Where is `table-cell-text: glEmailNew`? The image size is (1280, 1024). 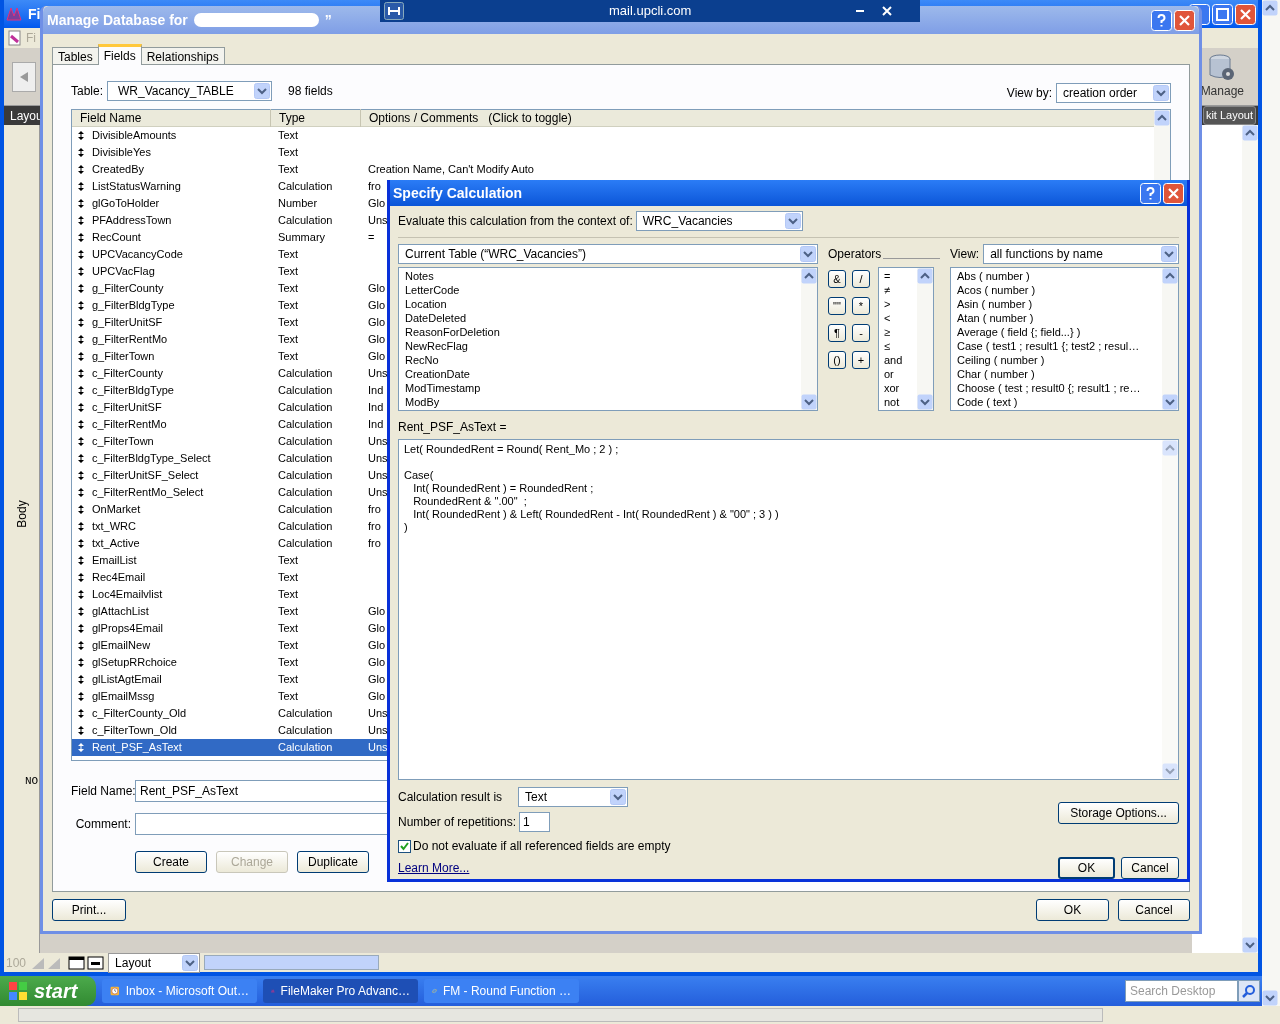 table-cell-text: glEmailNew is located at coordinates (122, 646).